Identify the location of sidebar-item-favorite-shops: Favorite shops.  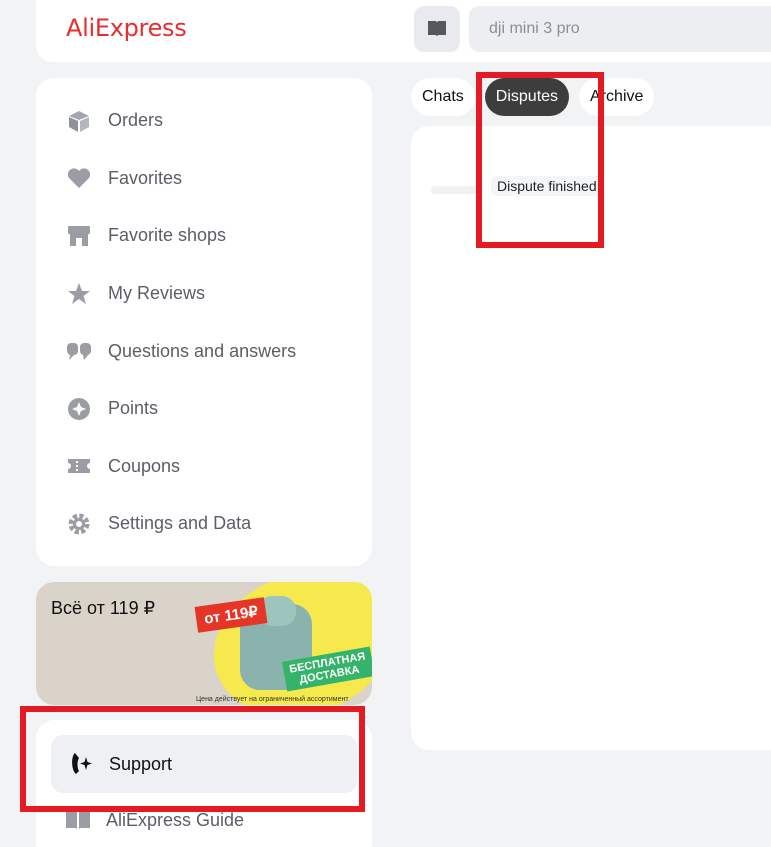
(204, 236).